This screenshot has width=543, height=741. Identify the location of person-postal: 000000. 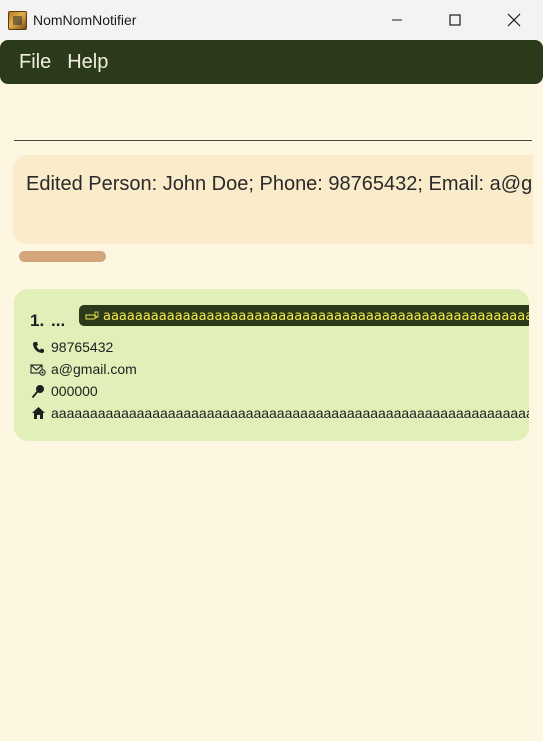
(64, 391).